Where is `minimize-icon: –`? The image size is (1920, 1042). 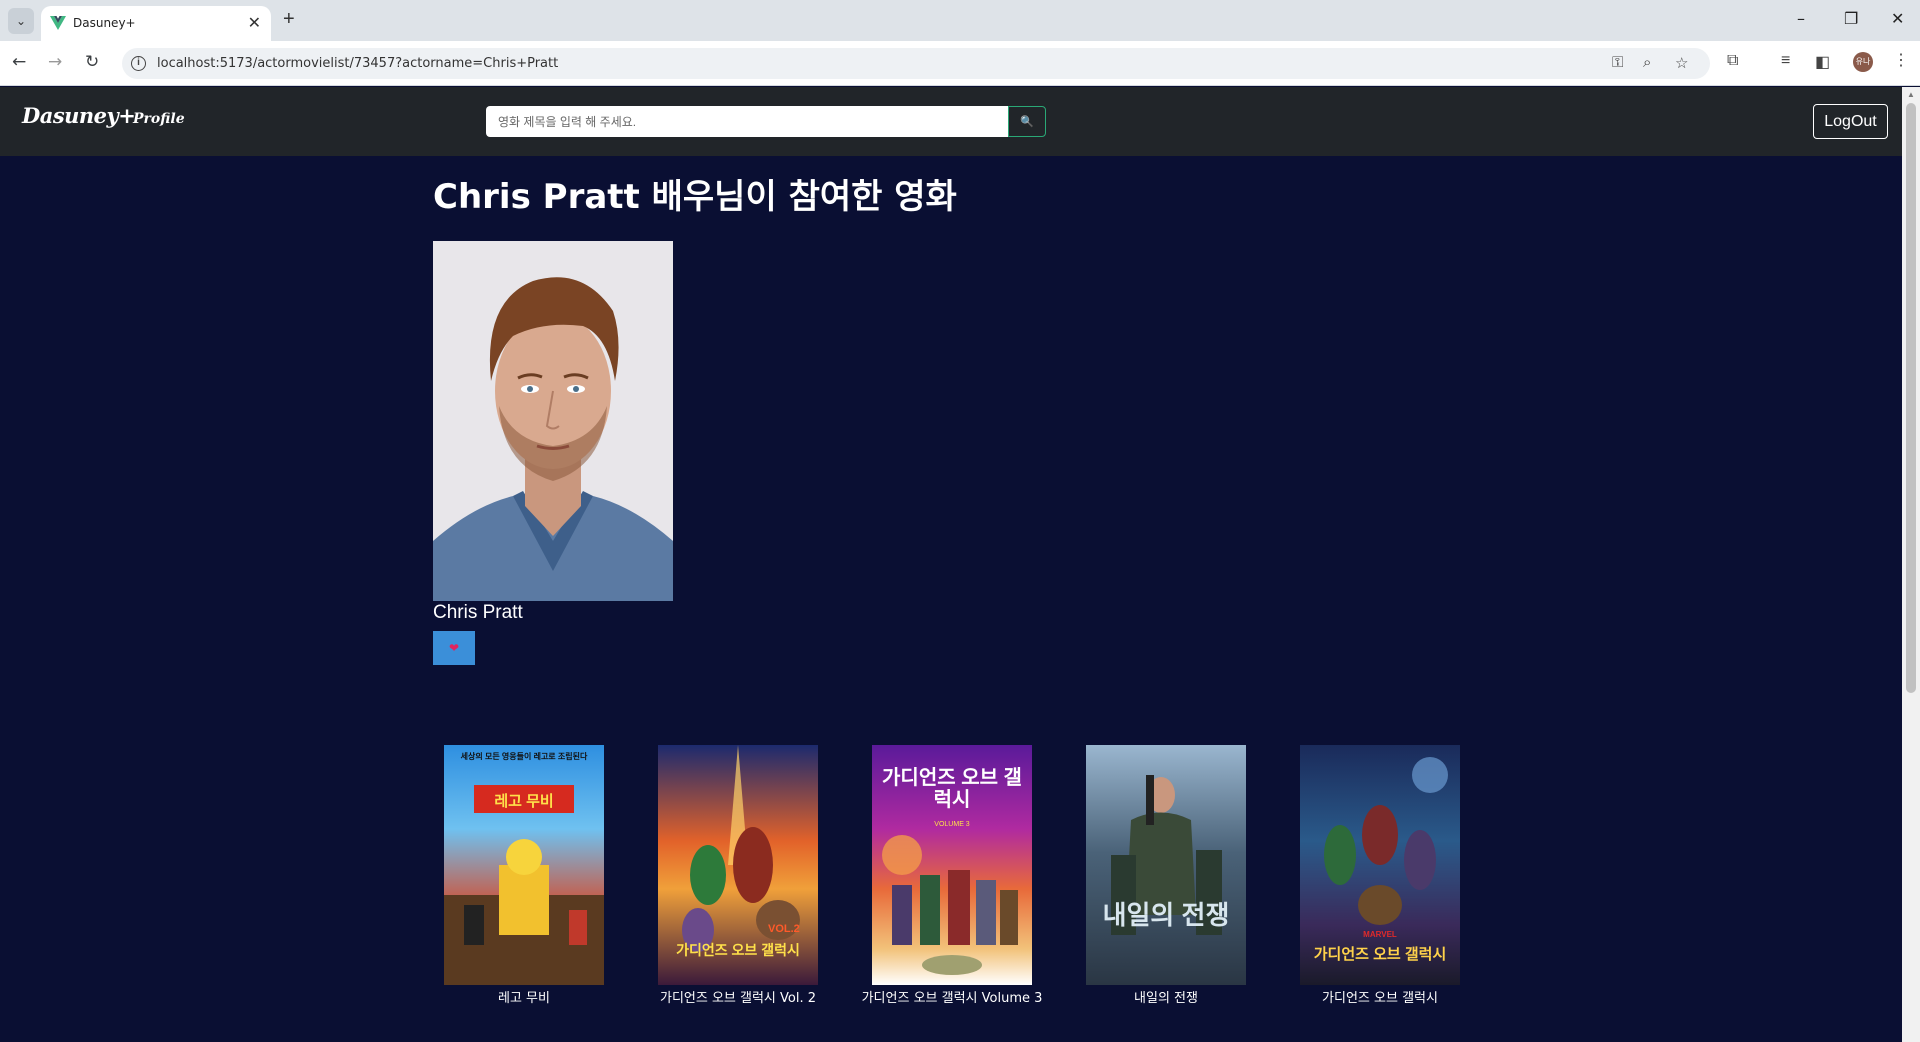 minimize-icon: – is located at coordinates (1801, 18).